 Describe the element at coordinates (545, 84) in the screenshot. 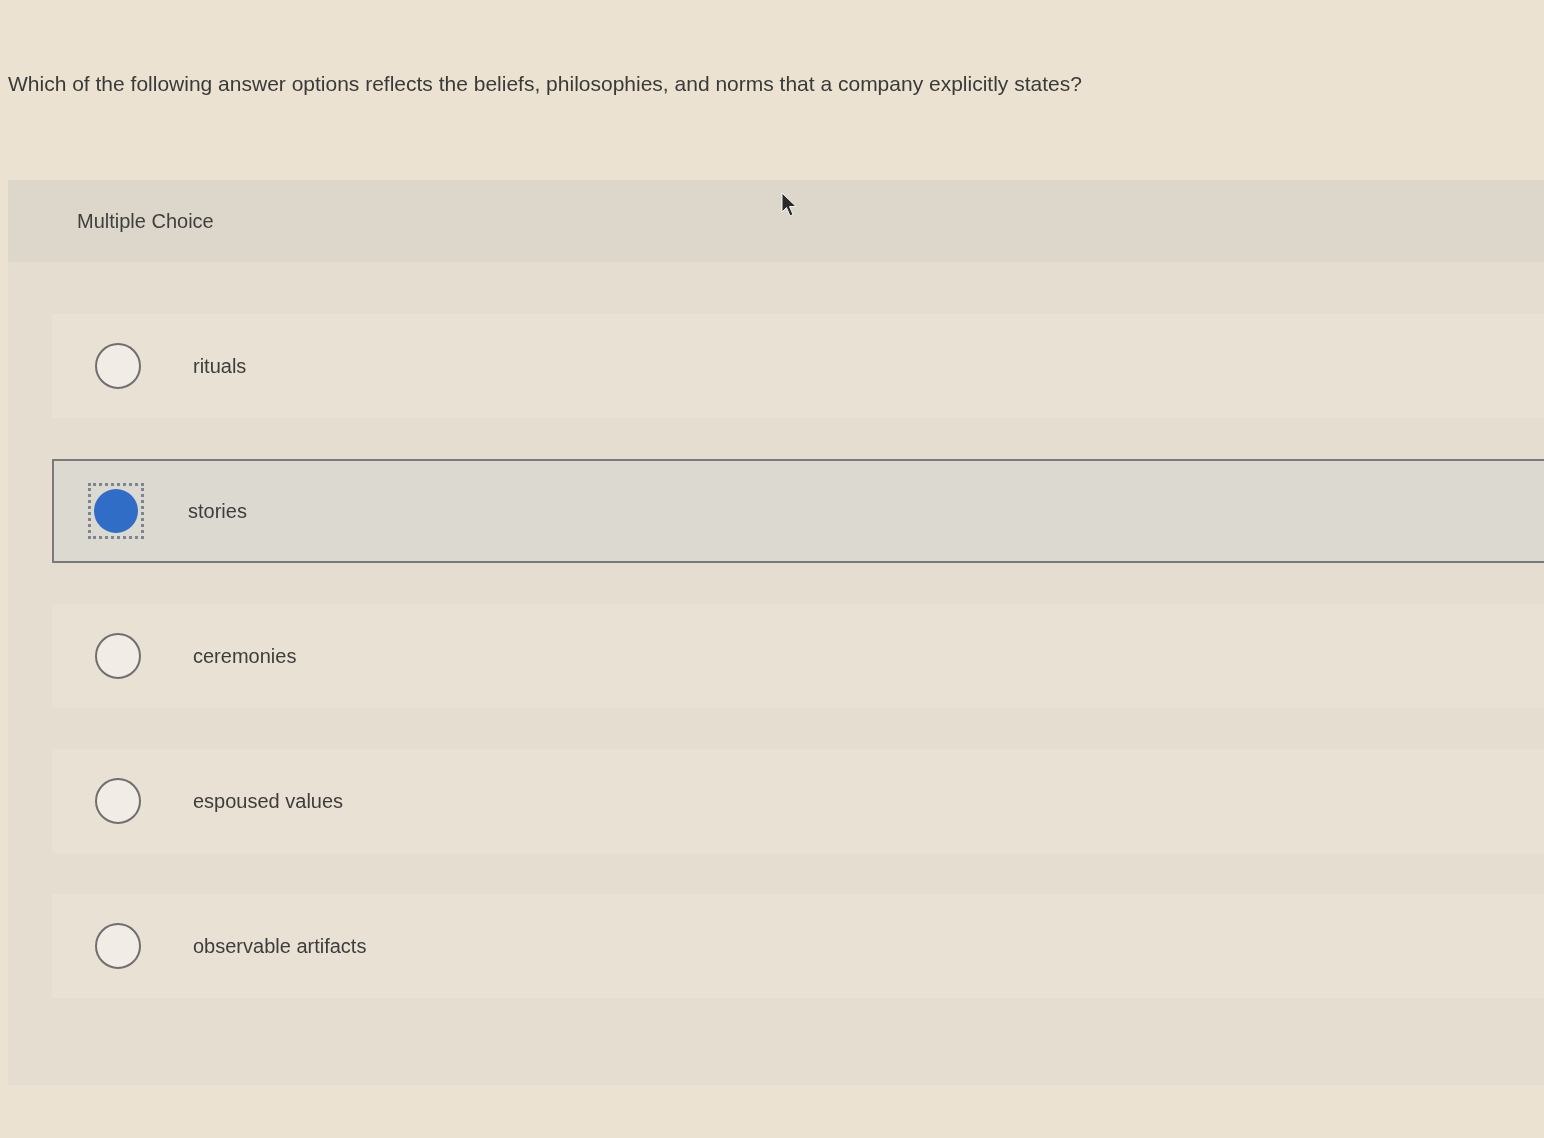

I see `question-text: Which of the following answer options reflects the beliefs, philosophies, and norms that a company explicitly states?` at that location.